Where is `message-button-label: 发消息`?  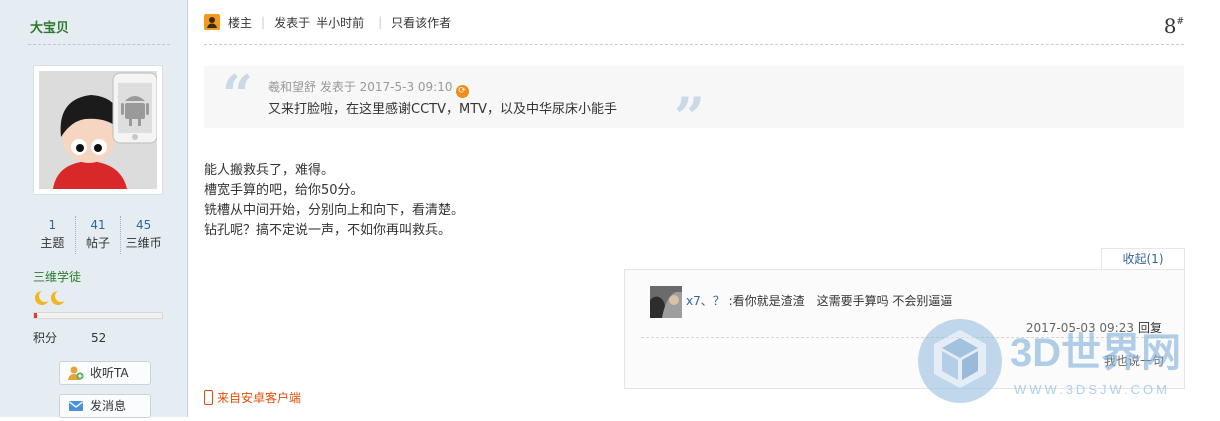
message-button-label: 发消息 is located at coordinates (108, 406).